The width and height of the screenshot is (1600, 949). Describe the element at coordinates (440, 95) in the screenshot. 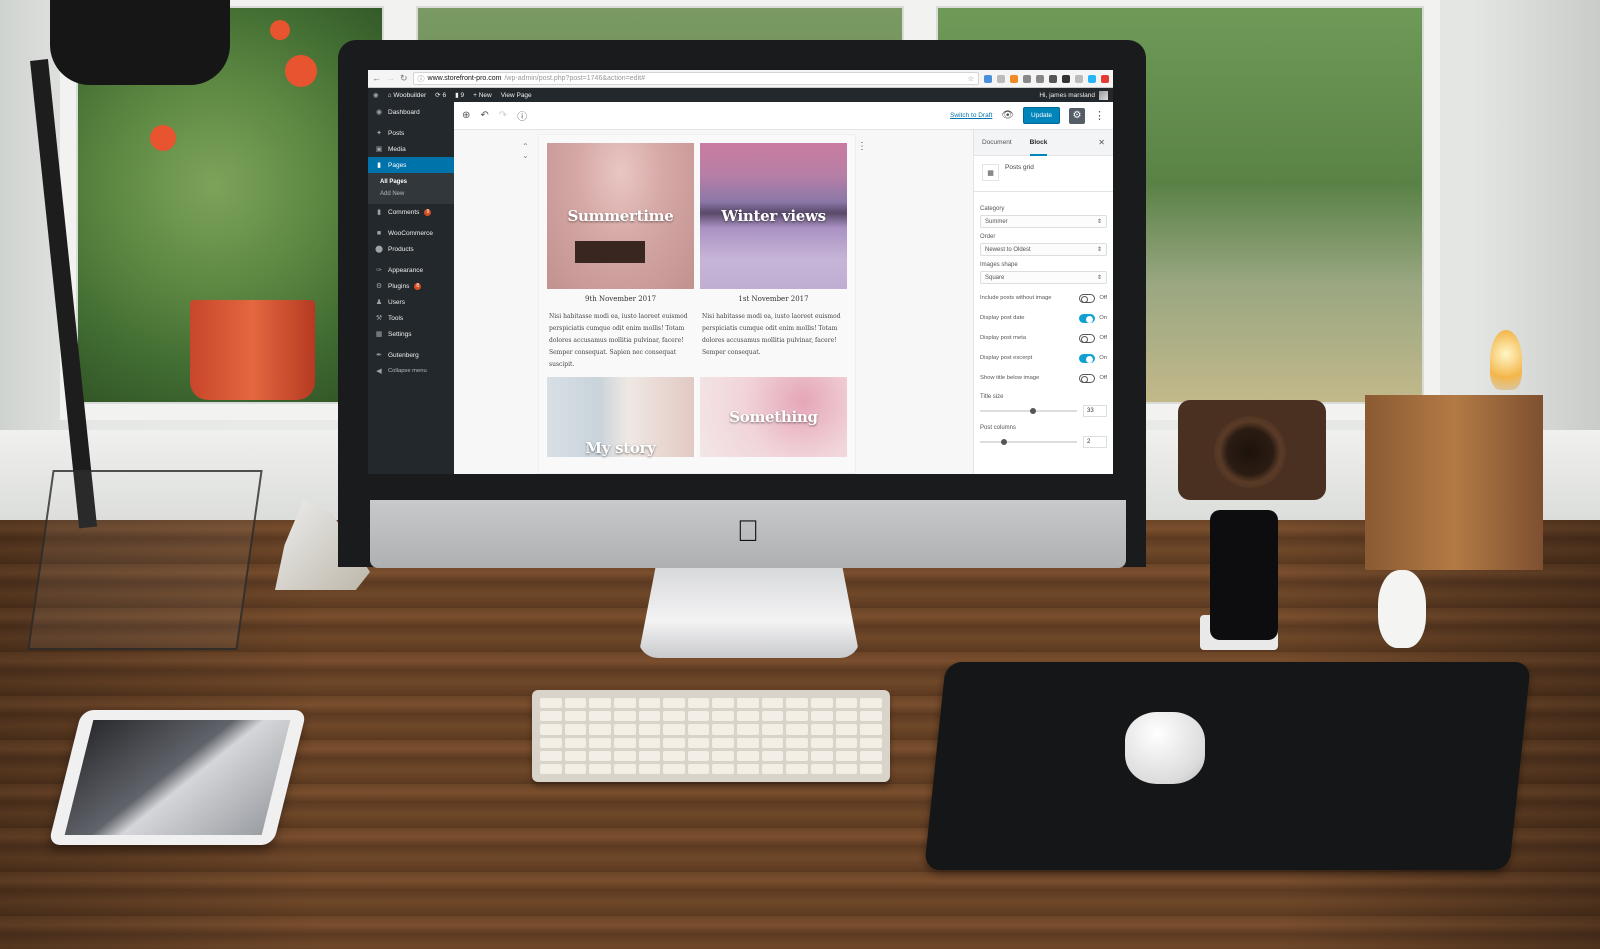

I see `updates-link: ⟳ 6` at that location.